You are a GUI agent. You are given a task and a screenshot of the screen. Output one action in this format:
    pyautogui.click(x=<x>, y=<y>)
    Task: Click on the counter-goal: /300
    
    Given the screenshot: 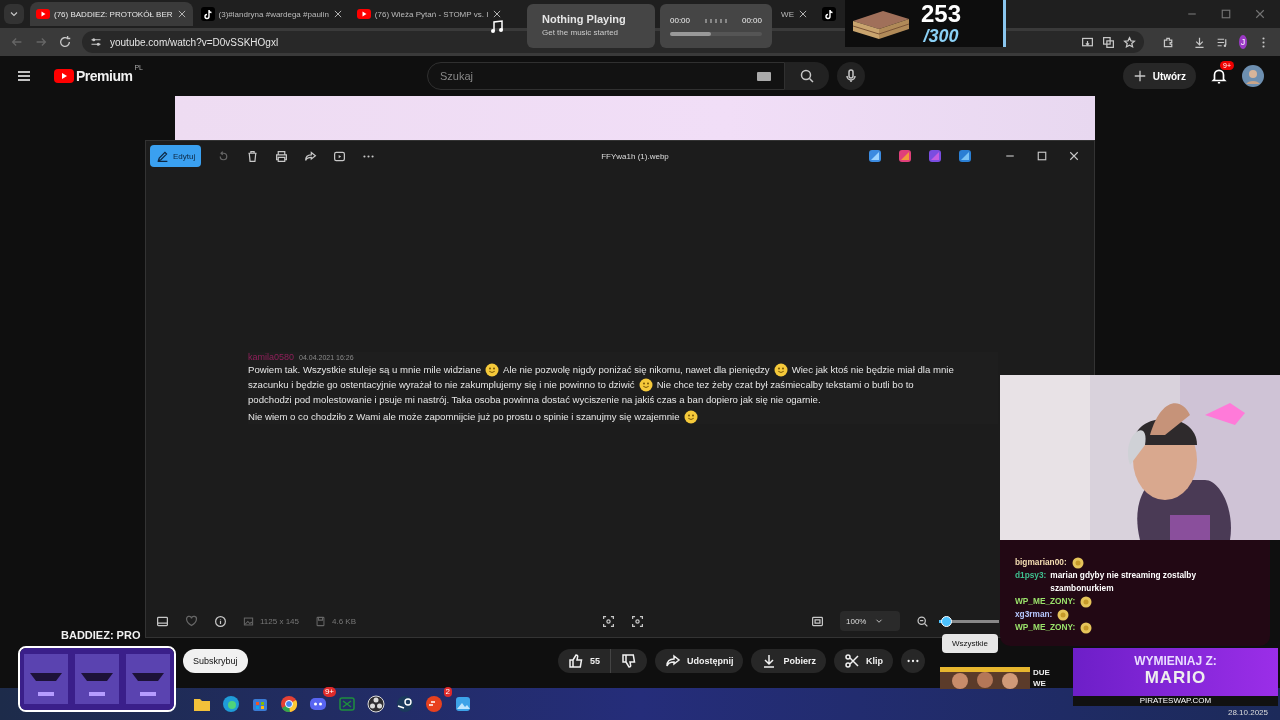 What is the action you would take?
    pyautogui.click(x=941, y=35)
    